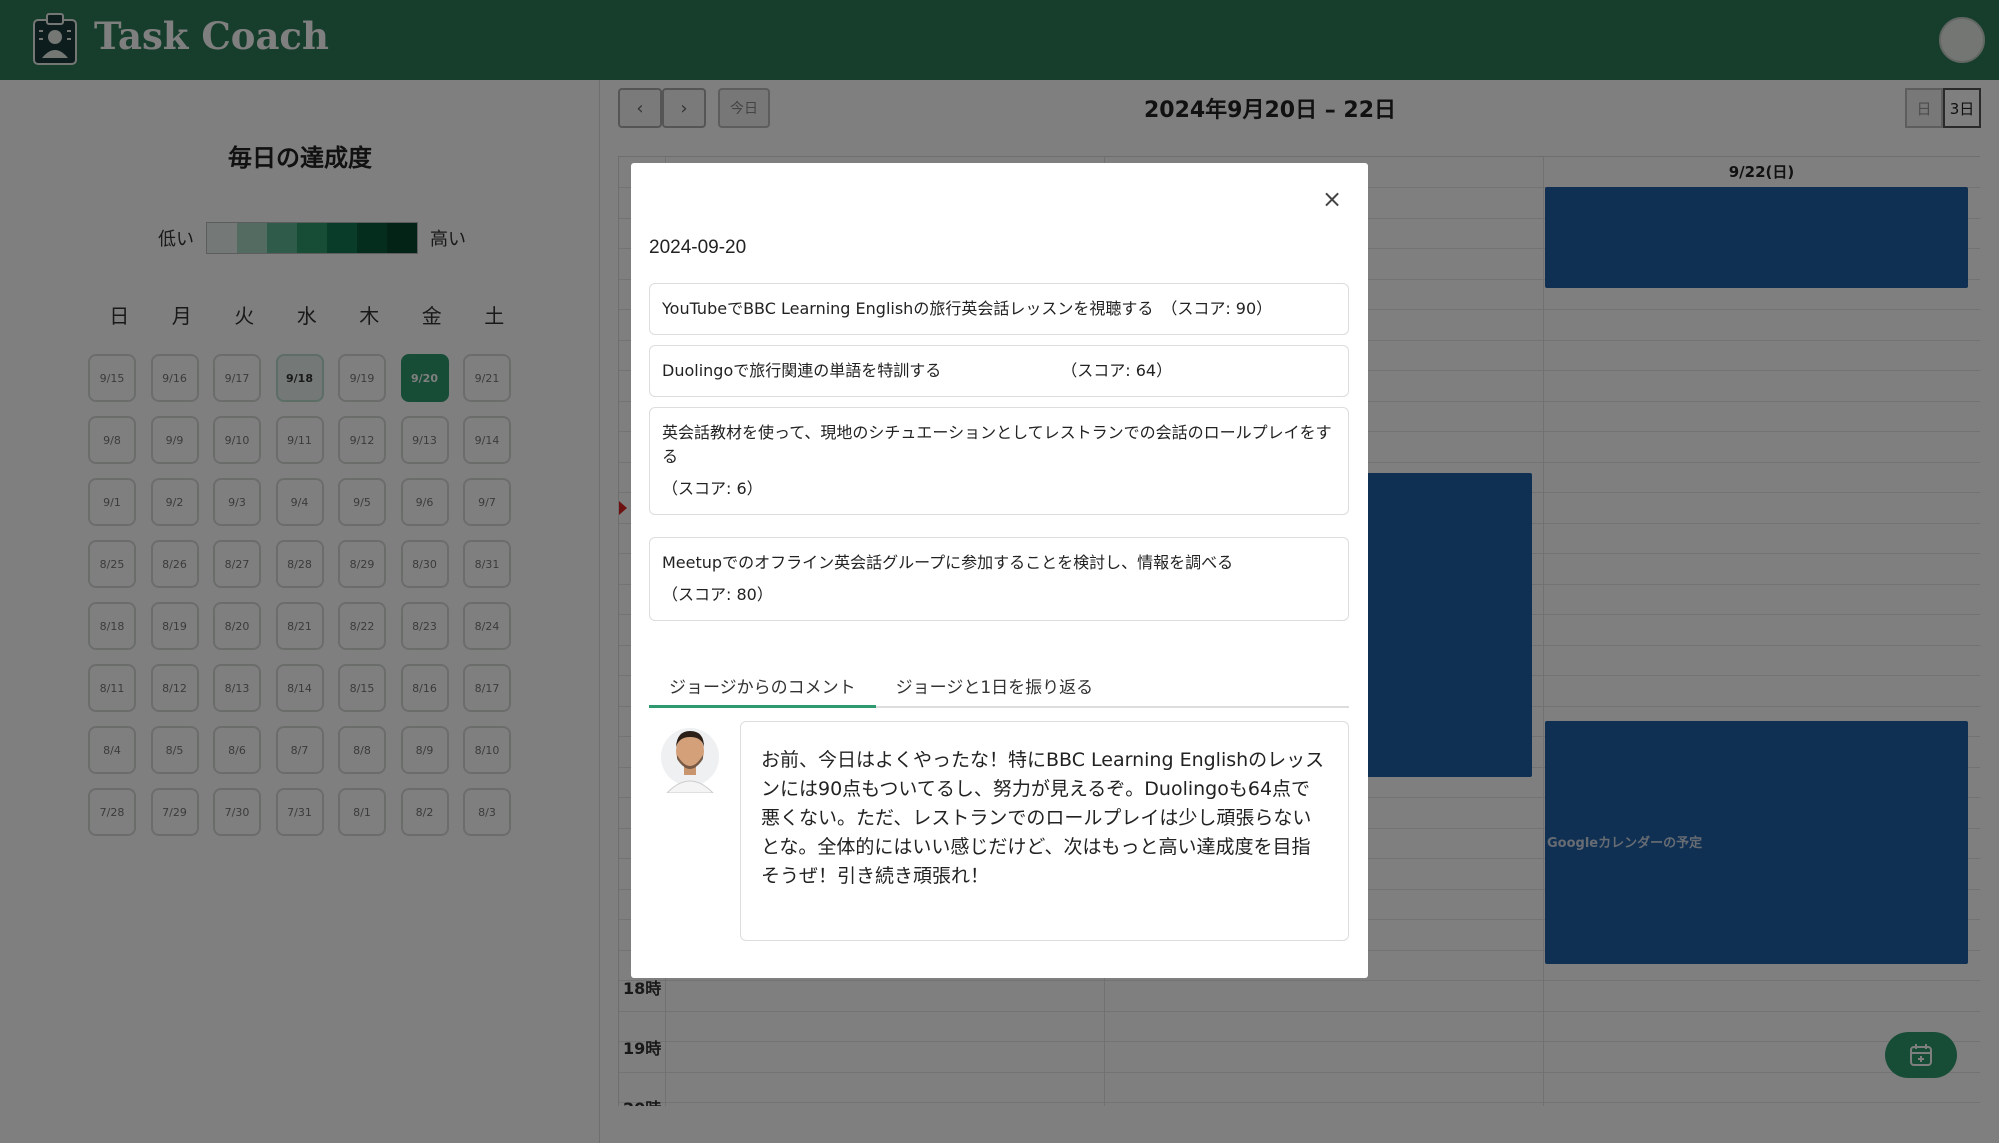 The image size is (1999, 1143). I want to click on tab-coach-comment: ジョージからのコメント, so click(762, 685).